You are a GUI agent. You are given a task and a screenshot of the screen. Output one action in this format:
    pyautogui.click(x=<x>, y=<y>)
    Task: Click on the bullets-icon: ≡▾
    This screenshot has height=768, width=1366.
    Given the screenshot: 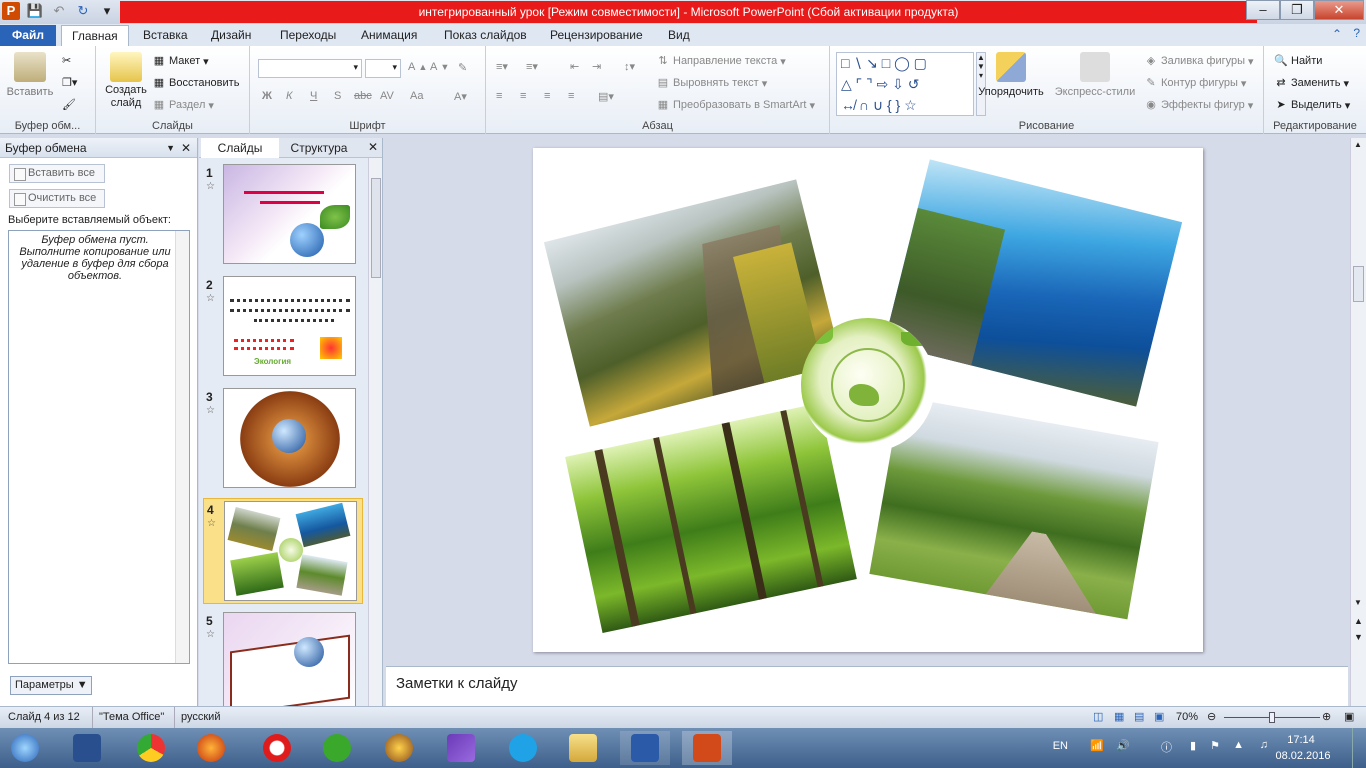 What is the action you would take?
    pyautogui.click(x=502, y=66)
    